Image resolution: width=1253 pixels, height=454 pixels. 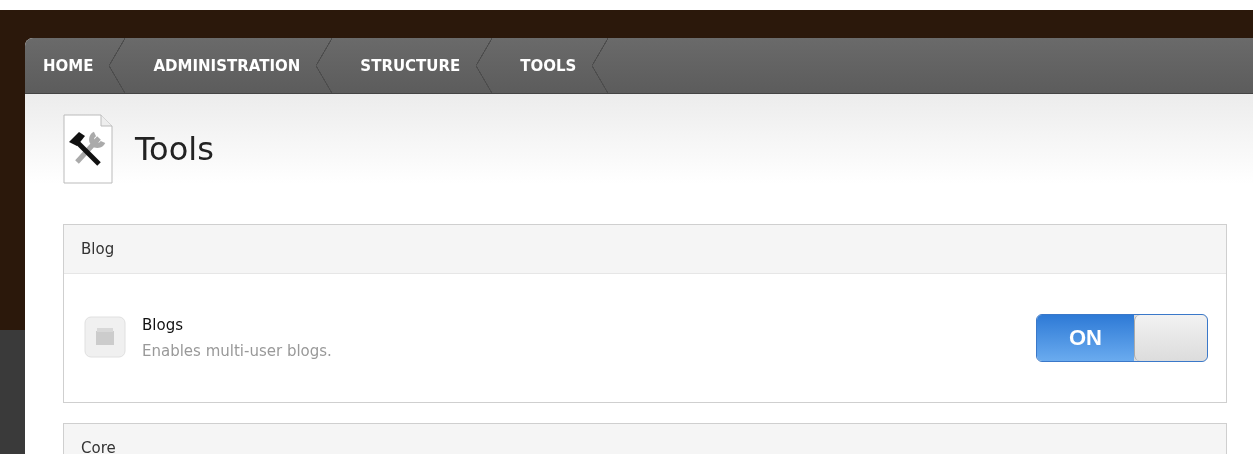 I want to click on breadcrumb-link: HOME, so click(x=75, y=65).